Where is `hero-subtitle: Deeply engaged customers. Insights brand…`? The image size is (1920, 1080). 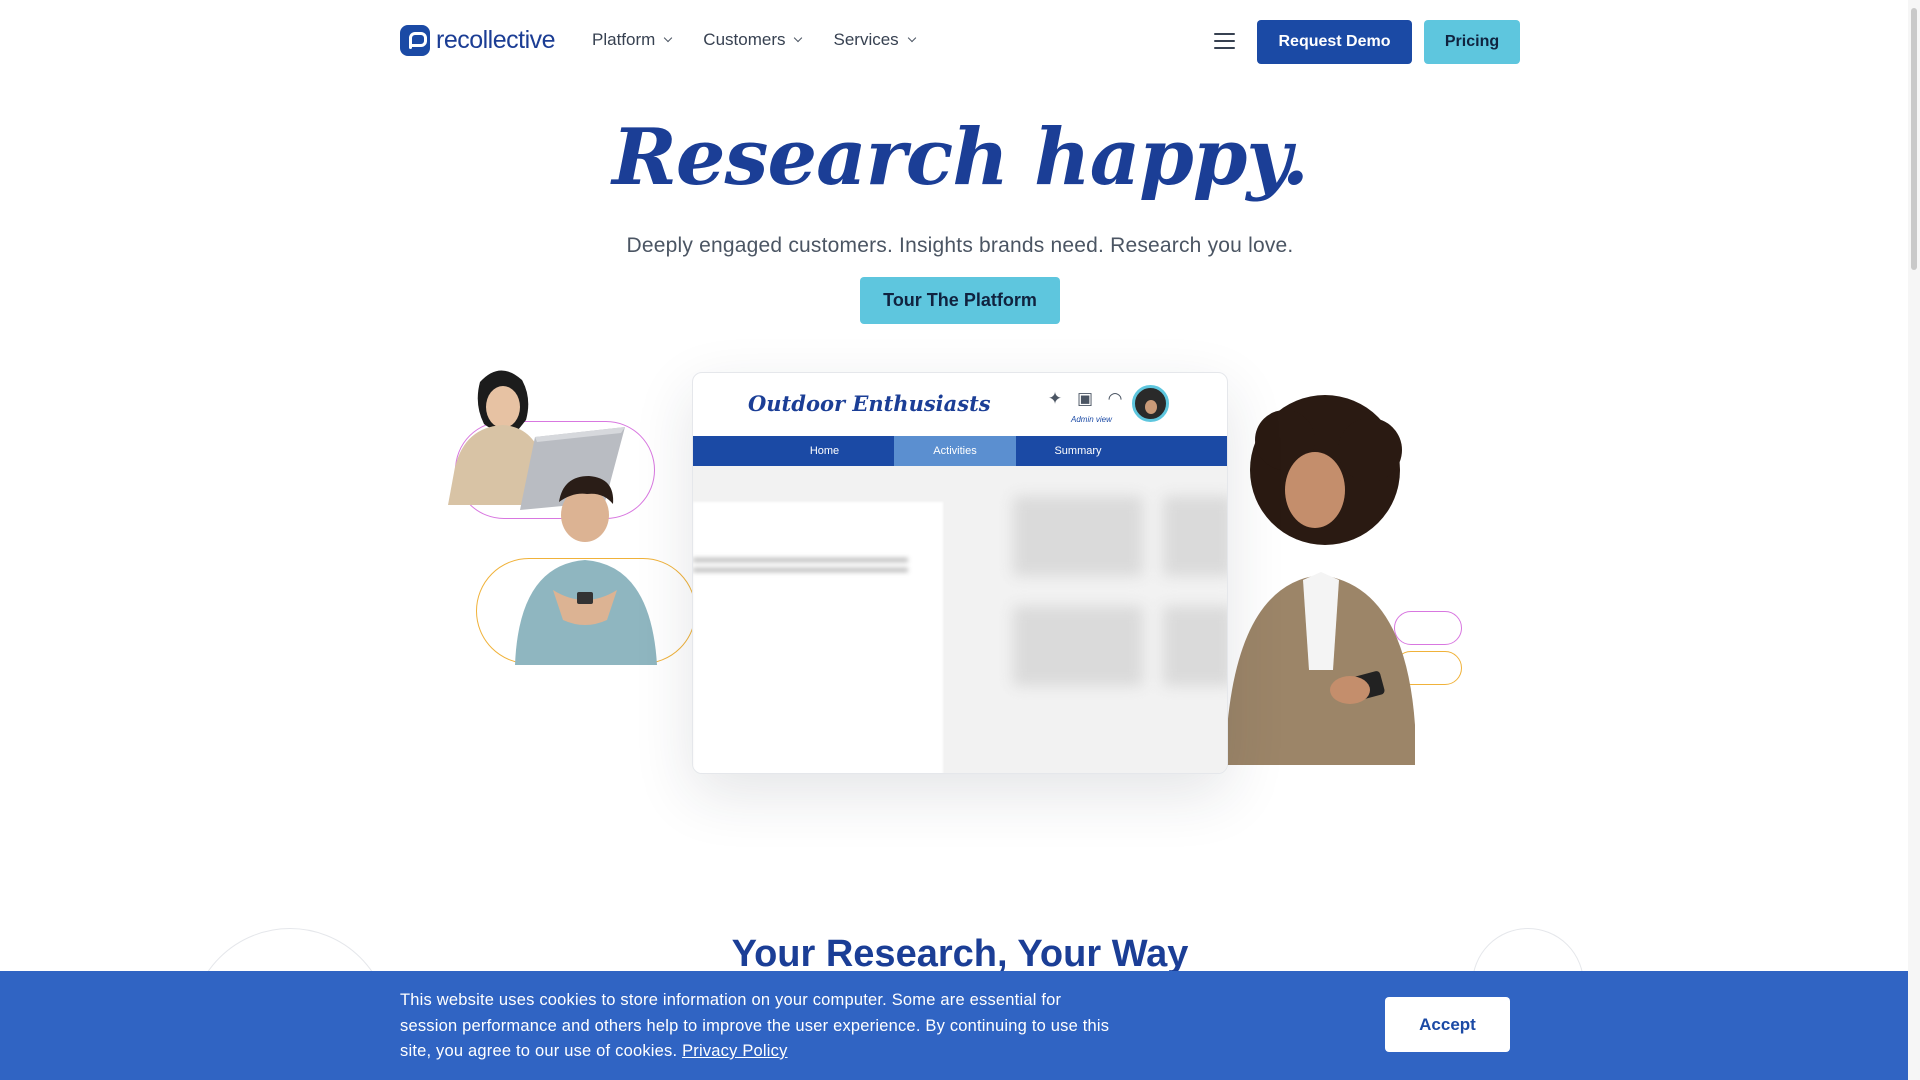
hero-subtitle: Deeply engaged customers. Insights brand… is located at coordinates (960, 245).